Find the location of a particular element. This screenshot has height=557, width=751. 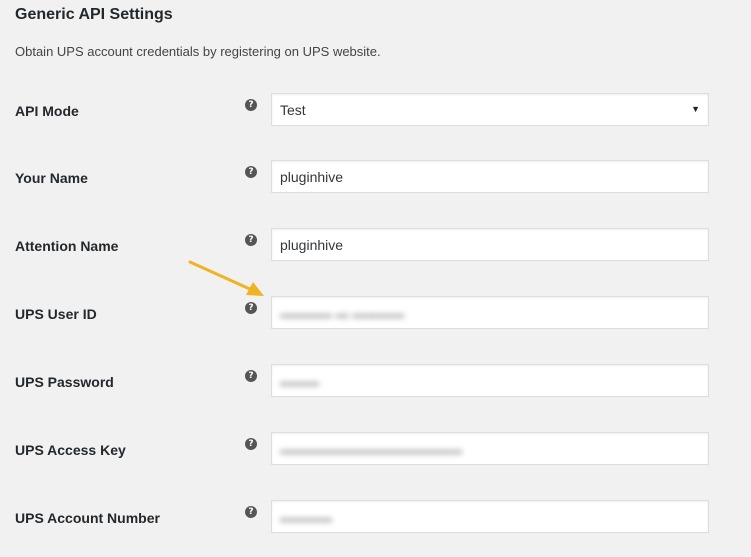

obscured-value: ▬▬▬▬ is located at coordinates (306, 517).